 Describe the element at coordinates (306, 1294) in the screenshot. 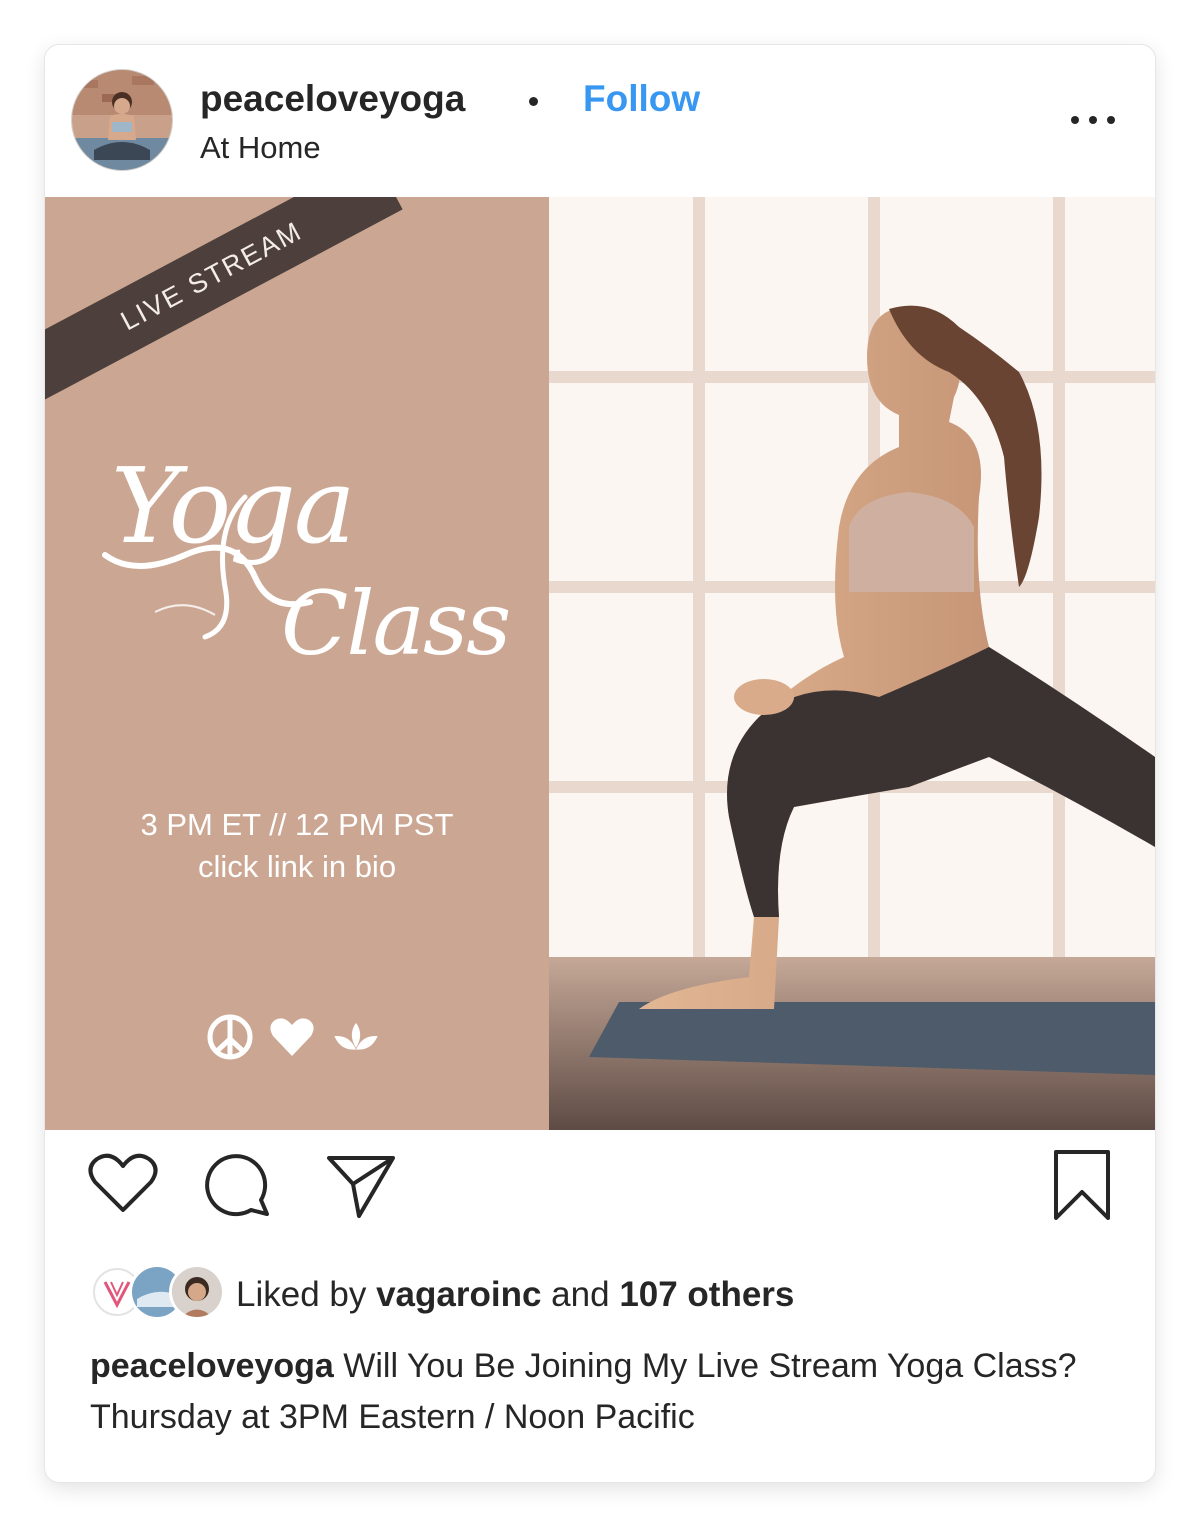

I see `likes-prefix: Liked by` at that location.